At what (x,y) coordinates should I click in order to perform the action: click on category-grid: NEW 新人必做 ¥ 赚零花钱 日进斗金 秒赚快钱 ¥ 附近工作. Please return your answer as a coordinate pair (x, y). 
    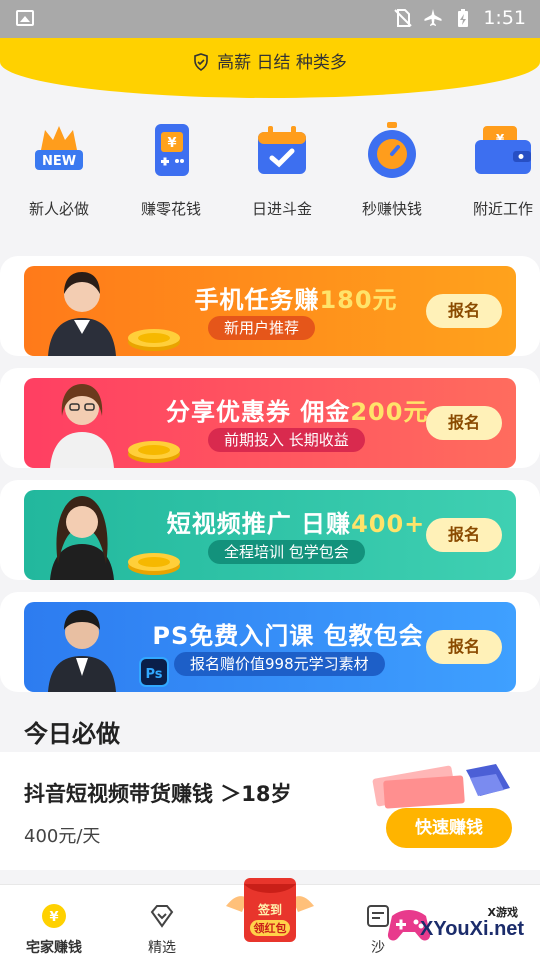
    Looking at the image, I should click on (270, 175).